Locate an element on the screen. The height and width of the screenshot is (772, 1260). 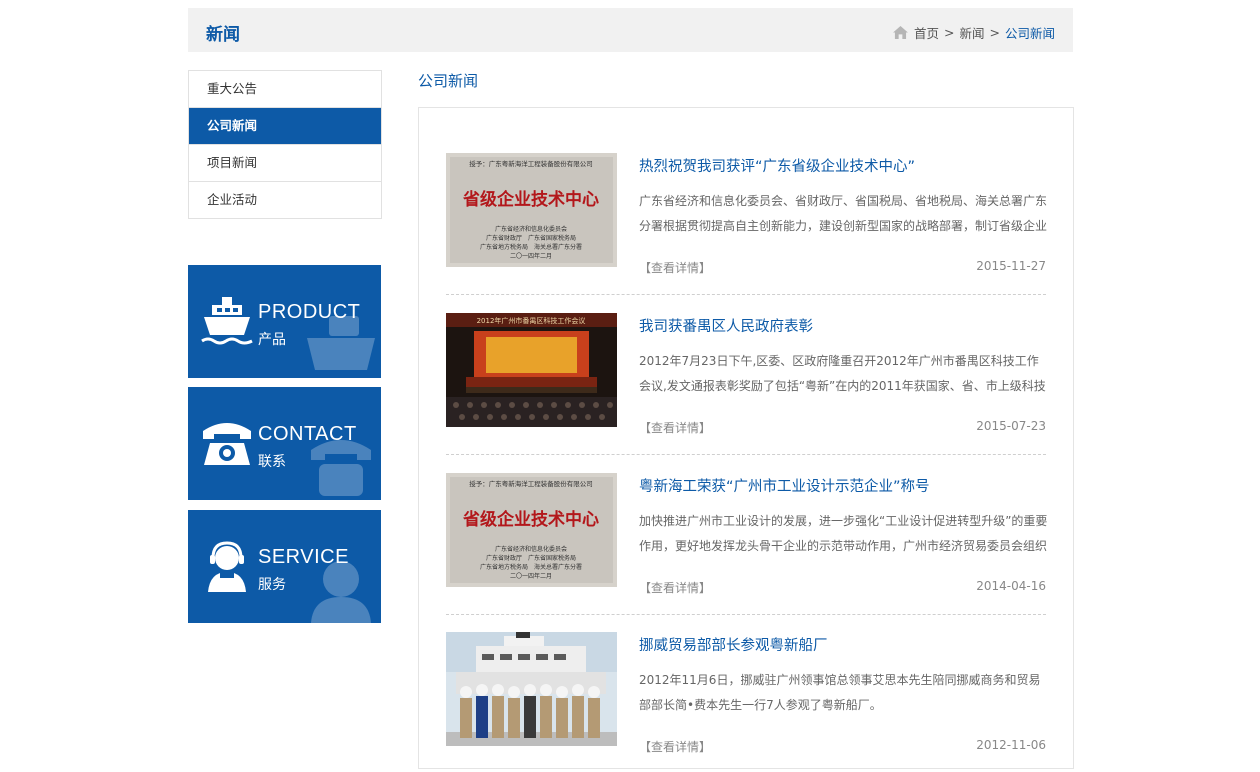
conference-banner-text: 2012年广州市番禺区科技工作会议 is located at coordinates (531, 320).